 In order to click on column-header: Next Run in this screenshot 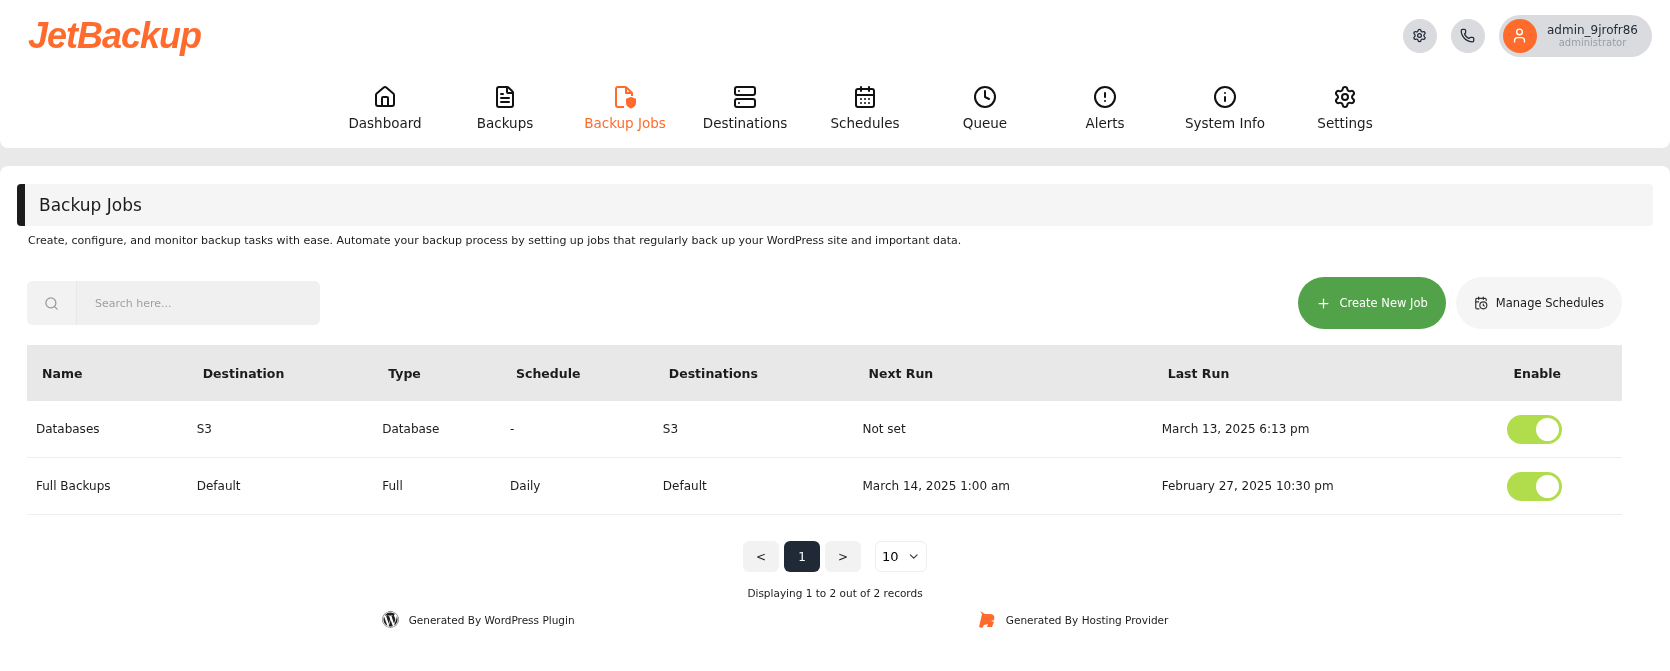, I will do `click(1003, 373)`.